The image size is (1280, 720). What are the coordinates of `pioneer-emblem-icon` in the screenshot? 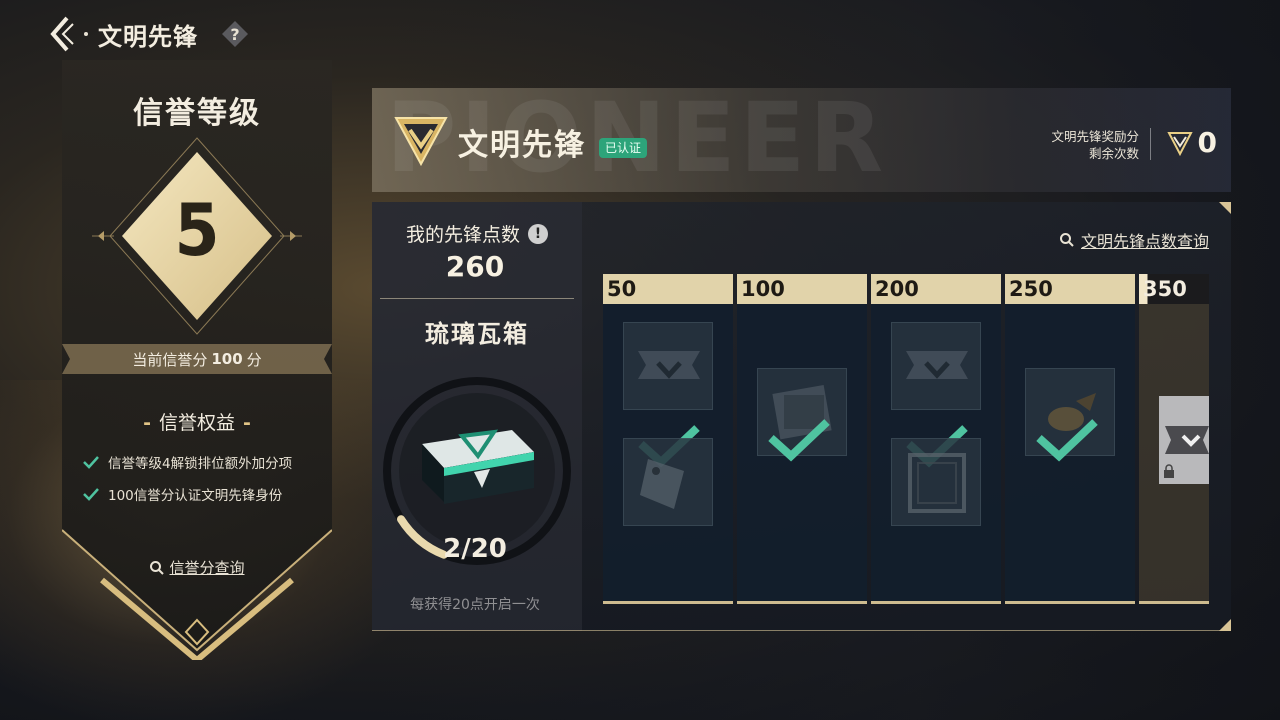 It's located at (421, 142).